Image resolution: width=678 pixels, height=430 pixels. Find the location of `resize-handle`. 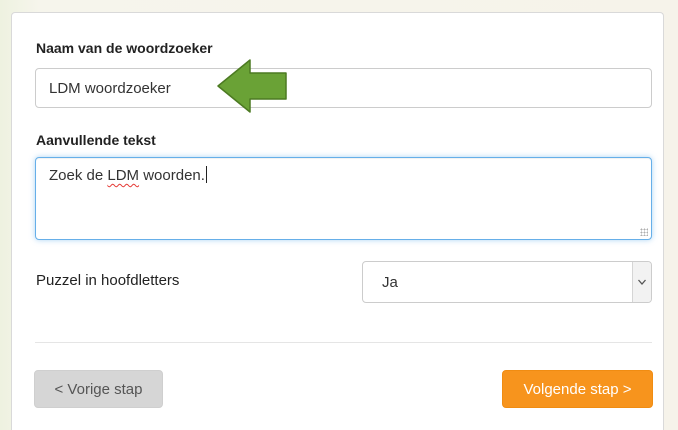

resize-handle is located at coordinates (644, 232).